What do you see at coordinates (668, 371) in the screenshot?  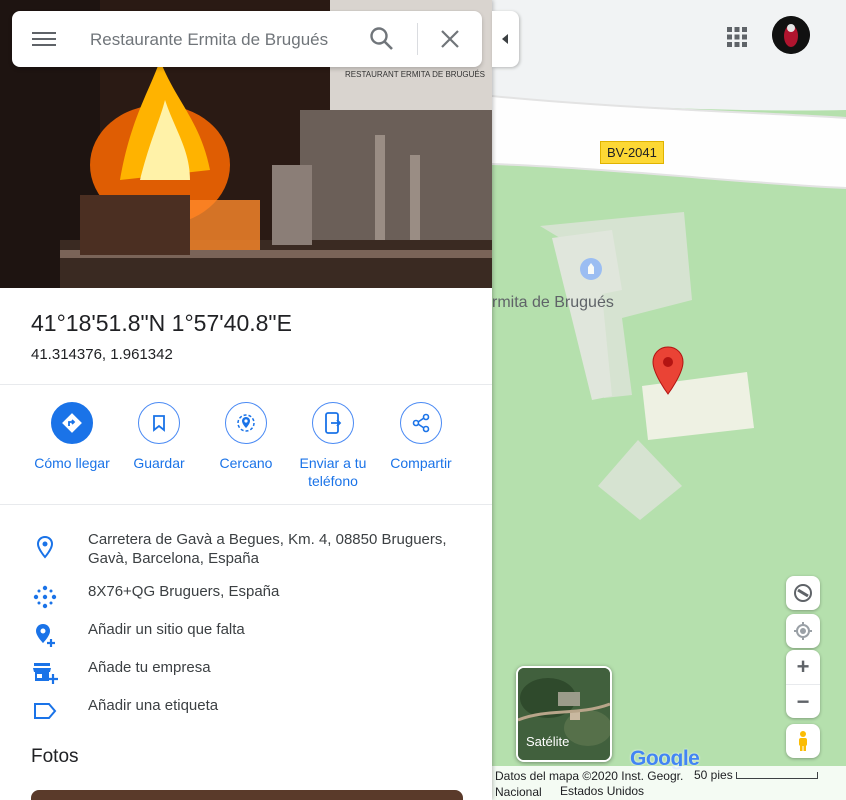 I see `location-marker-icon` at bounding box center [668, 371].